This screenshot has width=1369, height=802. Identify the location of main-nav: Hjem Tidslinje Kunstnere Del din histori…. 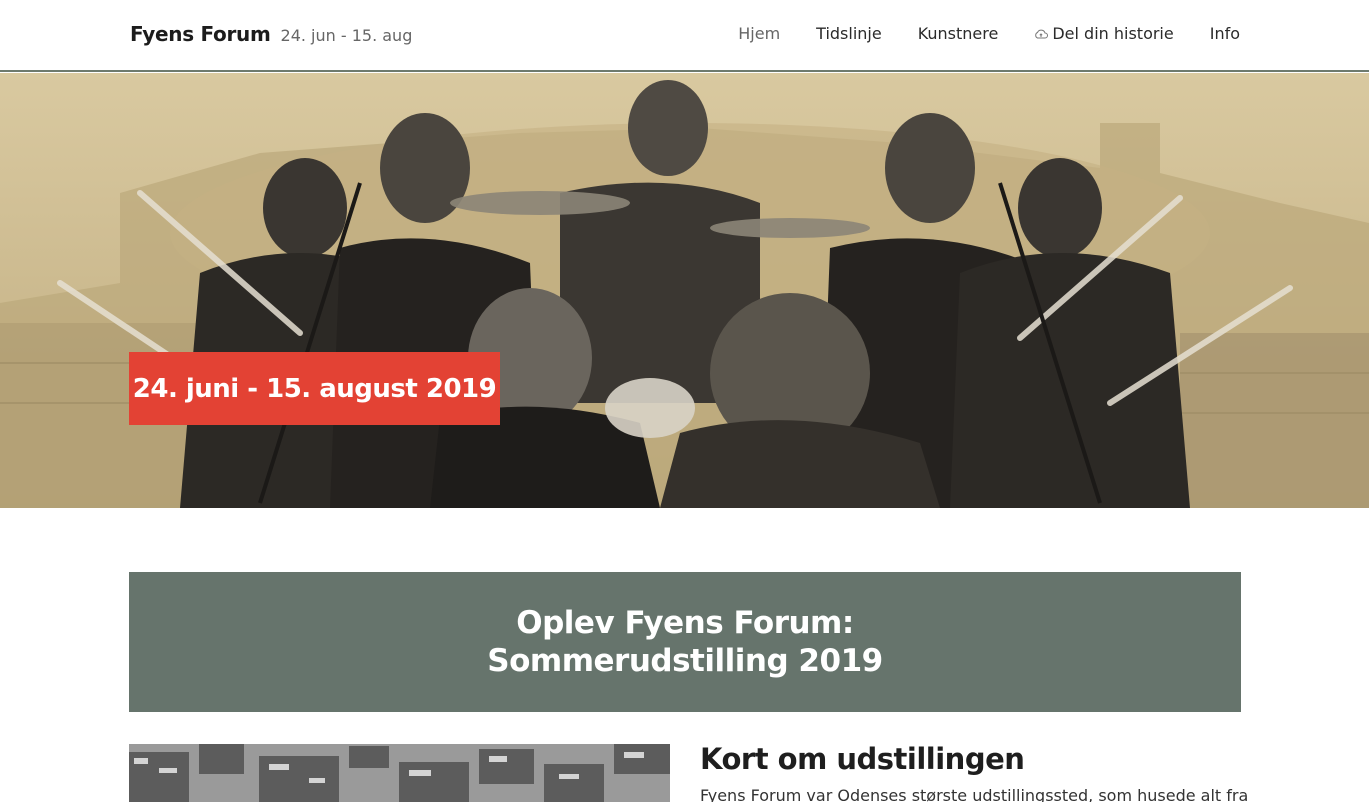
(989, 33).